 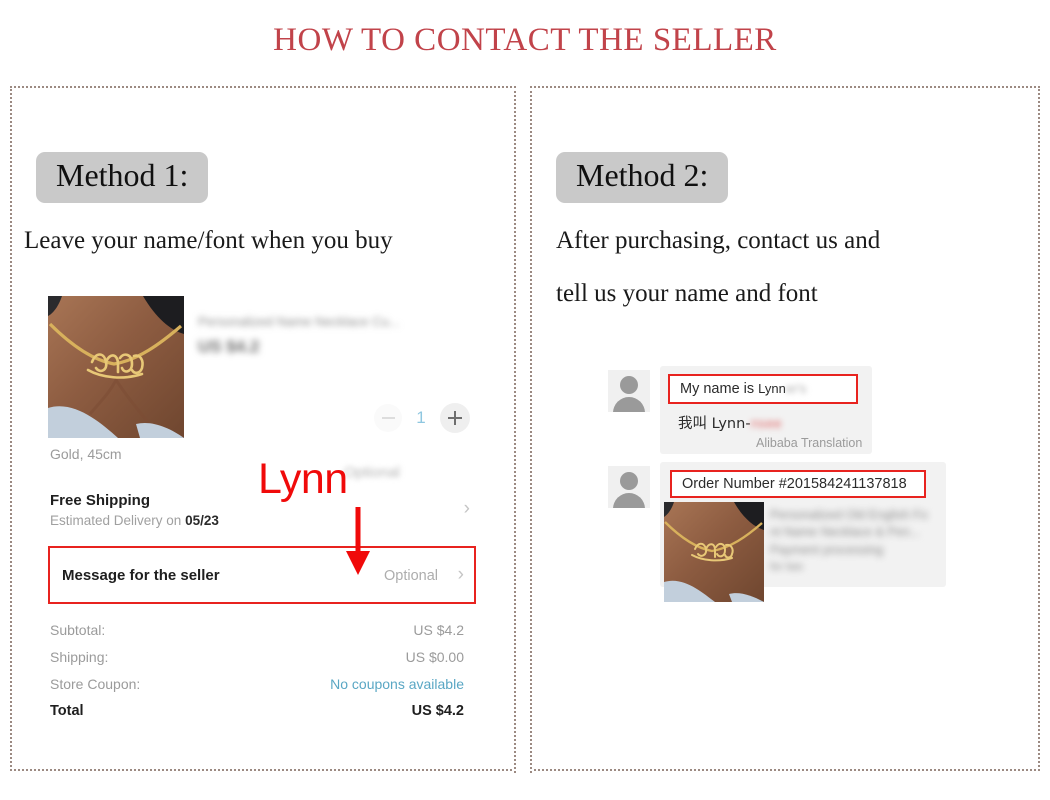 What do you see at coordinates (714, 424) in the screenshot?
I see `chat-translation-prefix: 我叫 Lynn-` at bounding box center [714, 424].